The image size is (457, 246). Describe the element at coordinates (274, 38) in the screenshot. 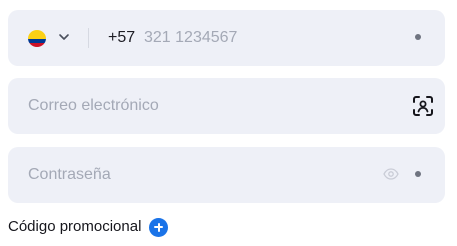

I see `phone-input` at that location.